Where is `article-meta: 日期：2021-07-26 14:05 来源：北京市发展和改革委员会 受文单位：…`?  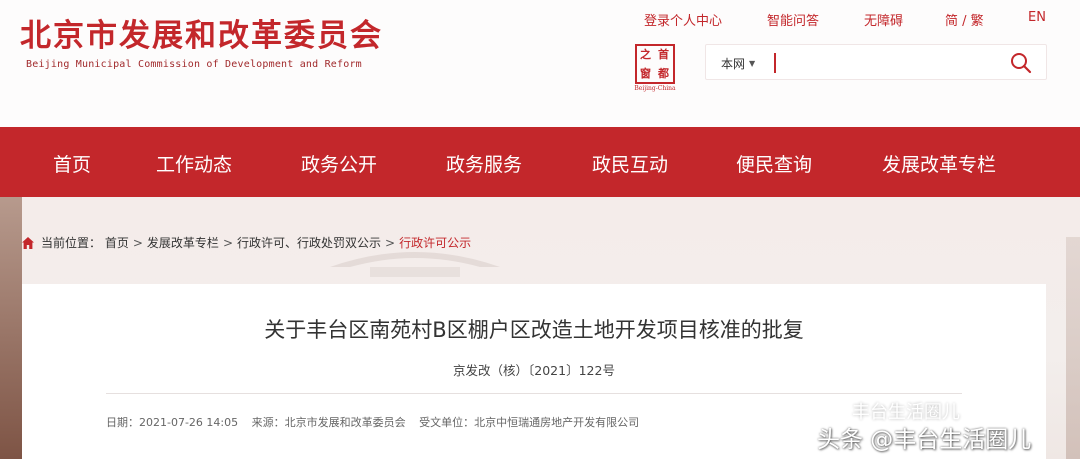 article-meta: 日期：2021-07-26 14:05 来源：北京市发展和改革委员会 受文单位：… is located at coordinates (377, 422).